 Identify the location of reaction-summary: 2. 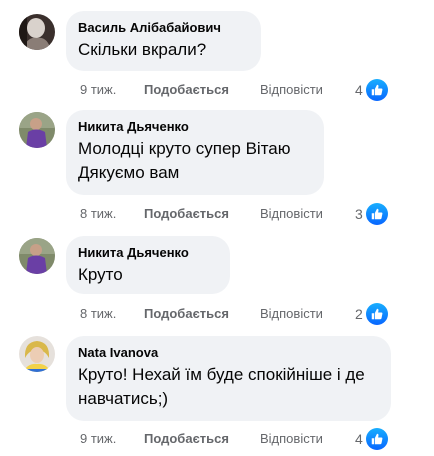
(371, 314).